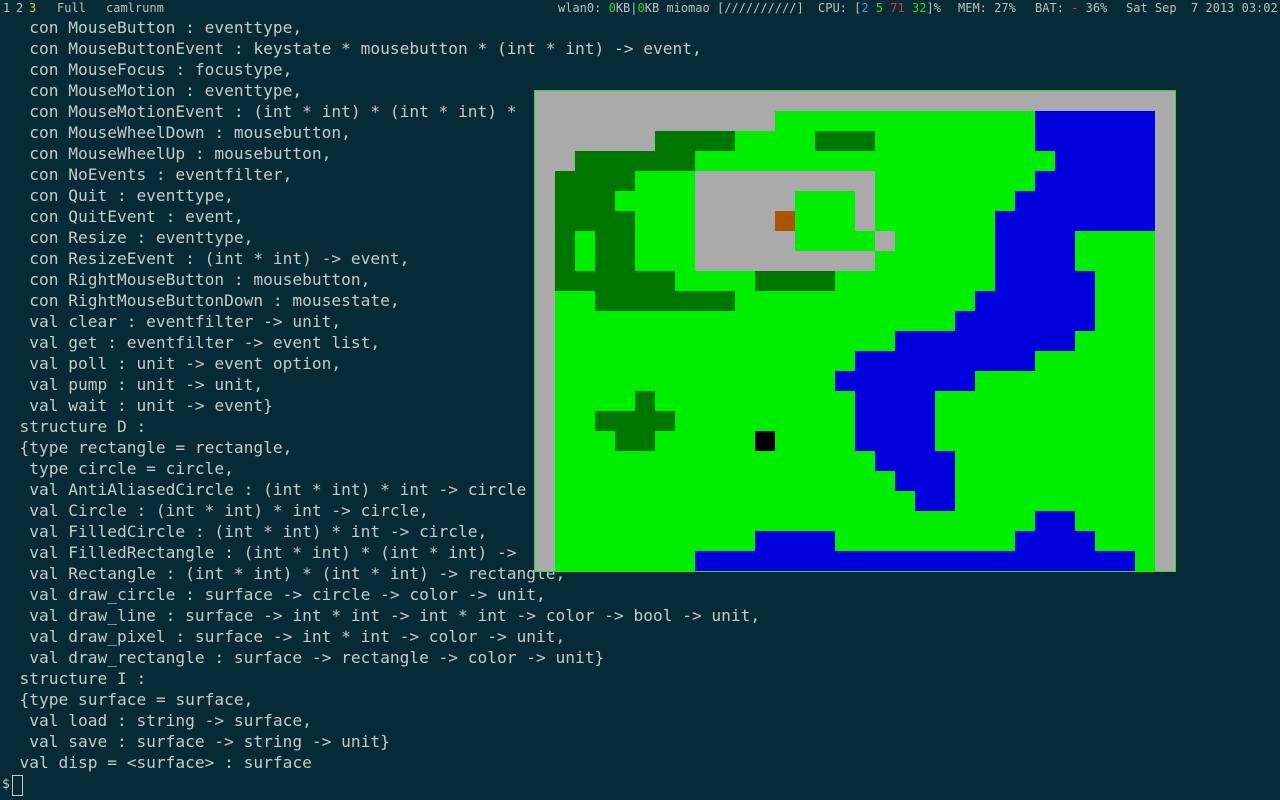 This screenshot has height=800, width=1280. I want to click on terminal-line: val save : surface -> string -> unit}, so click(195, 741).